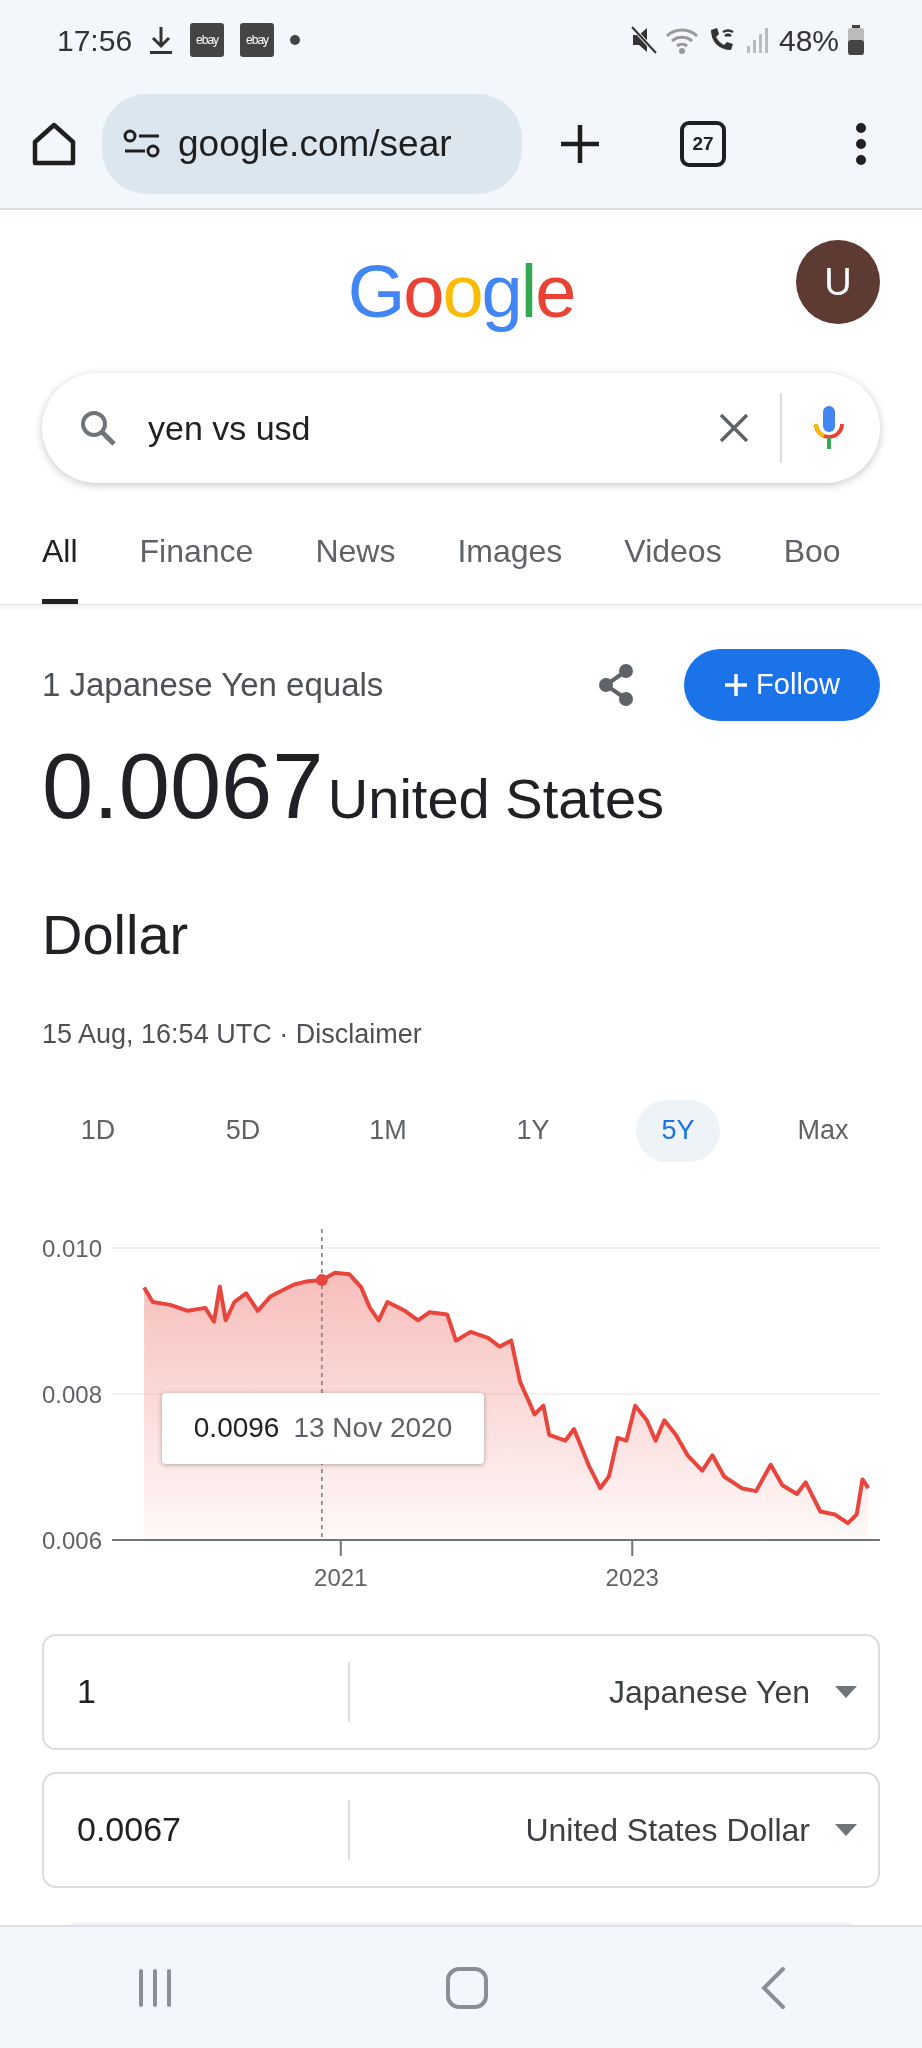 Image resolution: width=922 pixels, height=2048 pixels. What do you see at coordinates (580, 144) in the screenshot?
I see `new-tab-icon` at bounding box center [580, 144].